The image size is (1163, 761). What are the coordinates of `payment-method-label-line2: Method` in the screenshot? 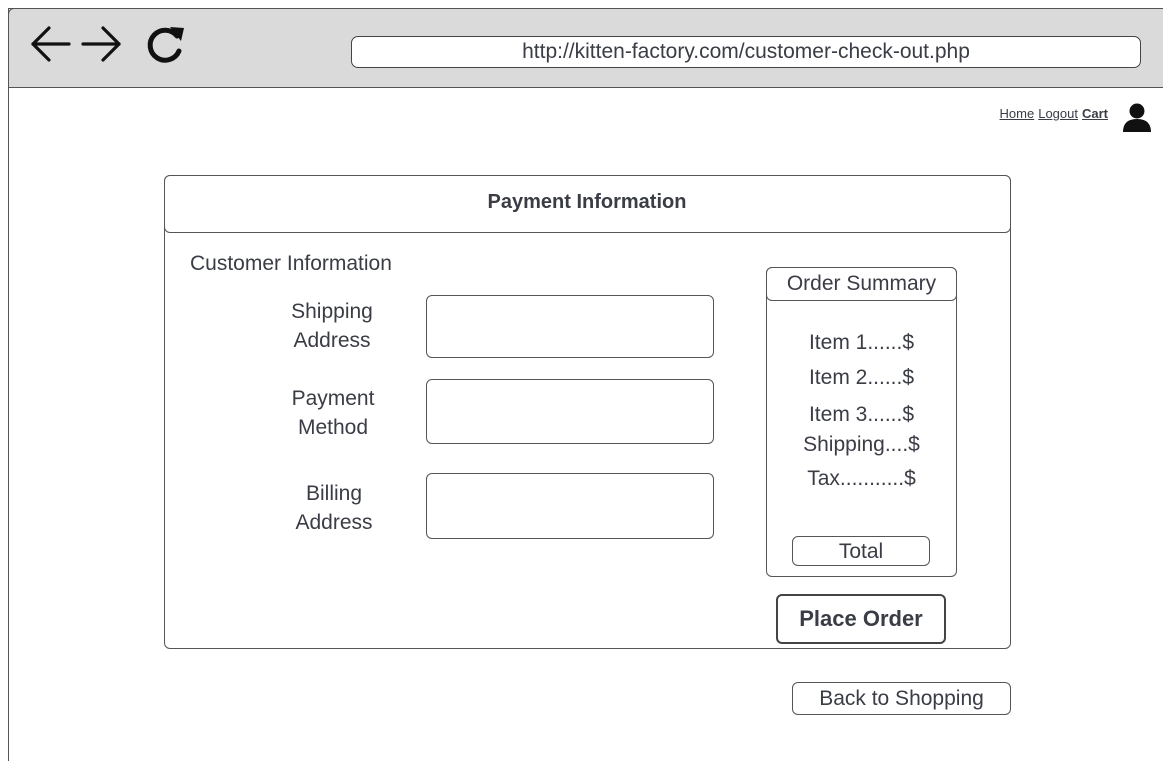 It's located at (333, 427).